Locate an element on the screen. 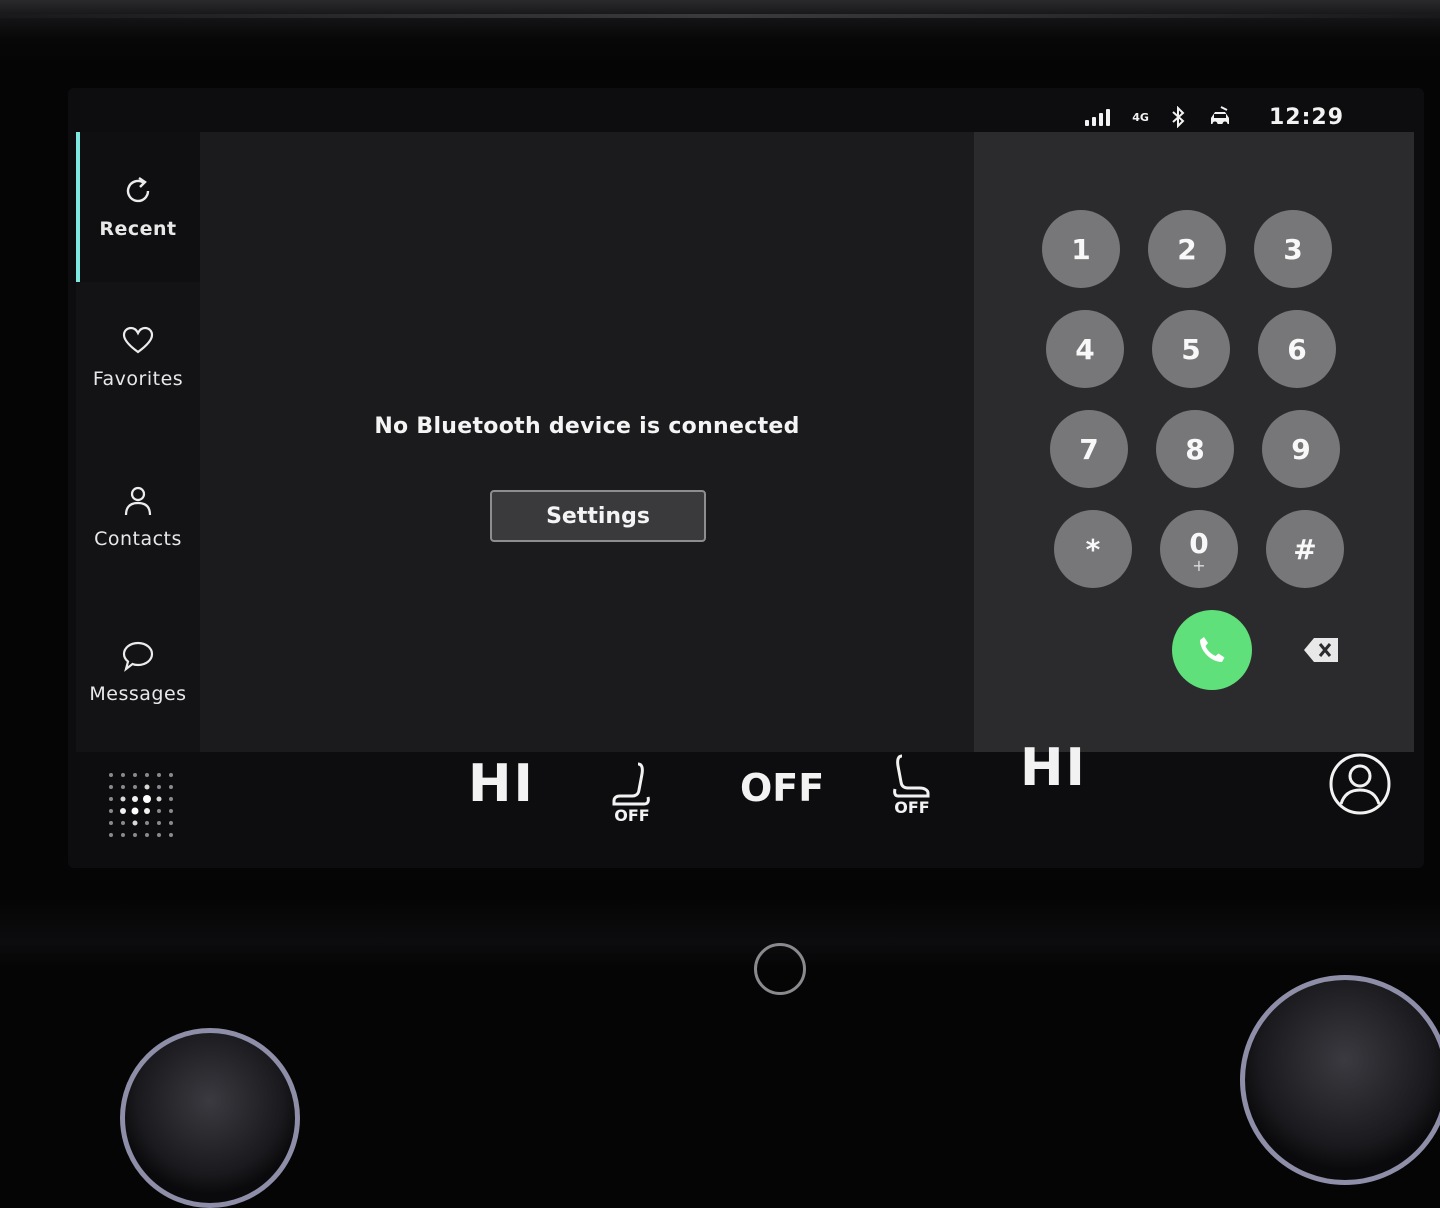  right-seat-heat-label: OFF is located at coordinates (912, 807).